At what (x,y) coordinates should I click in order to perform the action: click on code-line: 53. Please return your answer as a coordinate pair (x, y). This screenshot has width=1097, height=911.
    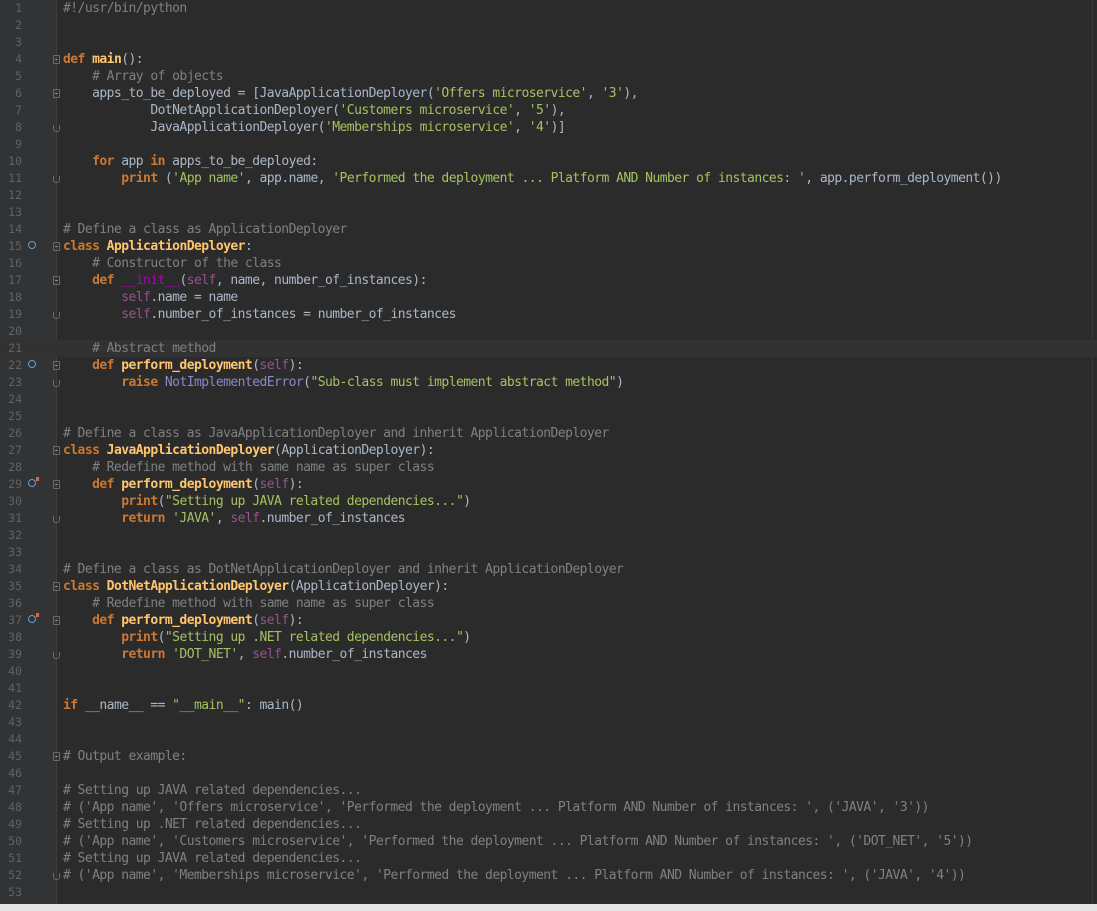
    Looking at the image, I should click on (548, 892).